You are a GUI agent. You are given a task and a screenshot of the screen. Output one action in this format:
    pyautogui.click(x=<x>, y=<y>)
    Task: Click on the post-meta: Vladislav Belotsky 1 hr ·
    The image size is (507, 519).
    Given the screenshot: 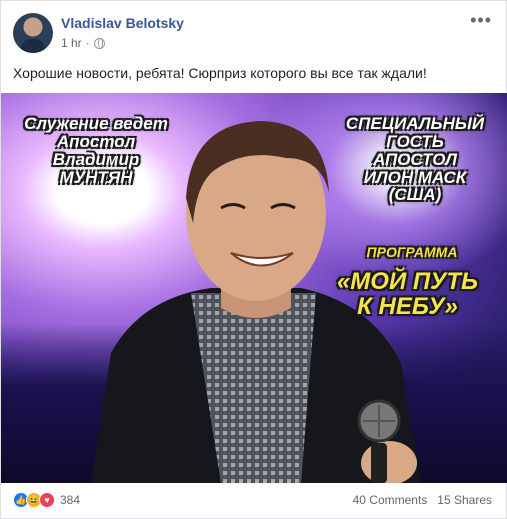 What is the action you would take?
    pyautogui.click(x=122, y=33)
    